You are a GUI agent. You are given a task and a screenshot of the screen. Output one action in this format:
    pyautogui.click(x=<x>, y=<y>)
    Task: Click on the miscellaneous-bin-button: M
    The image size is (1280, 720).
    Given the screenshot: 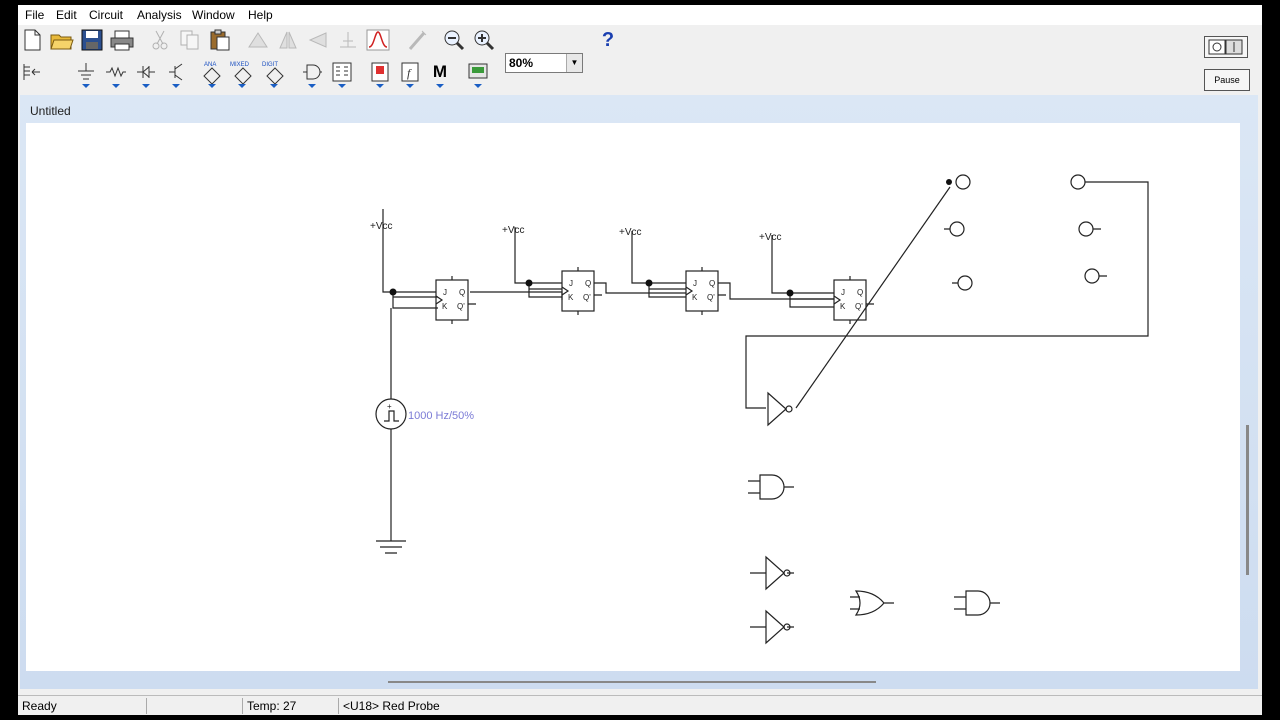 What is the action you would take?
    pyautogui.click(x=440, y=74)
    